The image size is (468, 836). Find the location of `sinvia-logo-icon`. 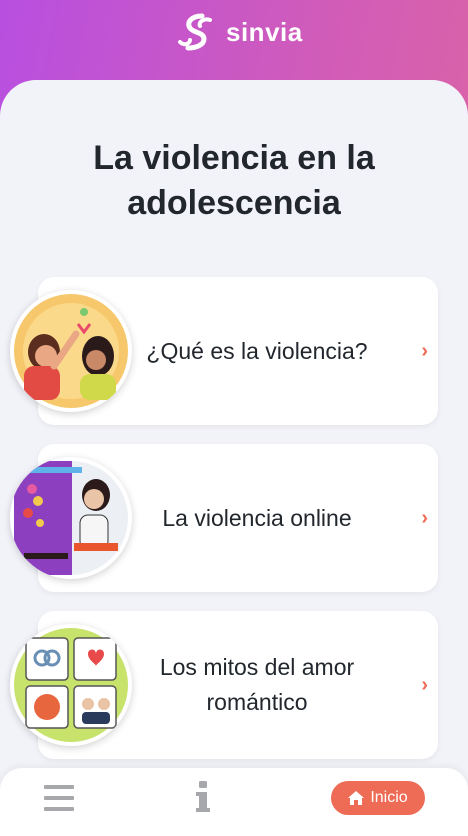

sinvia-logo-icon is located at coordinates (195, 32).